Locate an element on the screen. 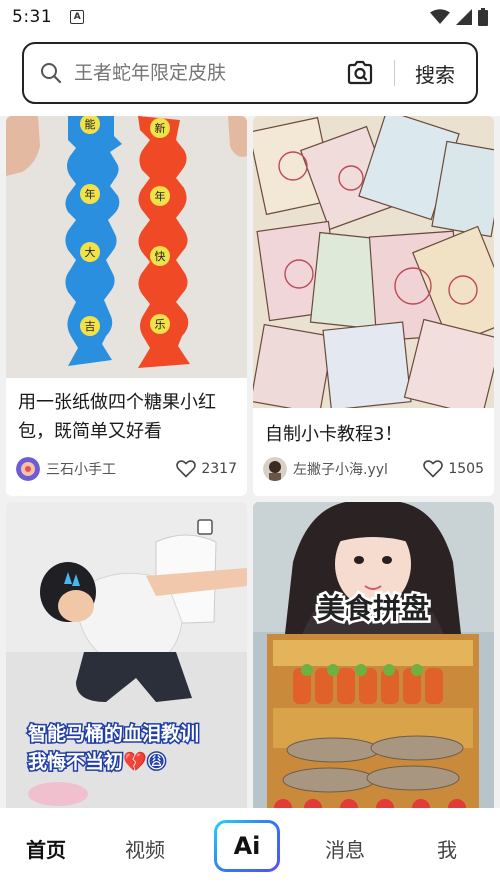 This screenshot has width=500, height=888. search-area: 搜索 is located at coordinates (250, 75).